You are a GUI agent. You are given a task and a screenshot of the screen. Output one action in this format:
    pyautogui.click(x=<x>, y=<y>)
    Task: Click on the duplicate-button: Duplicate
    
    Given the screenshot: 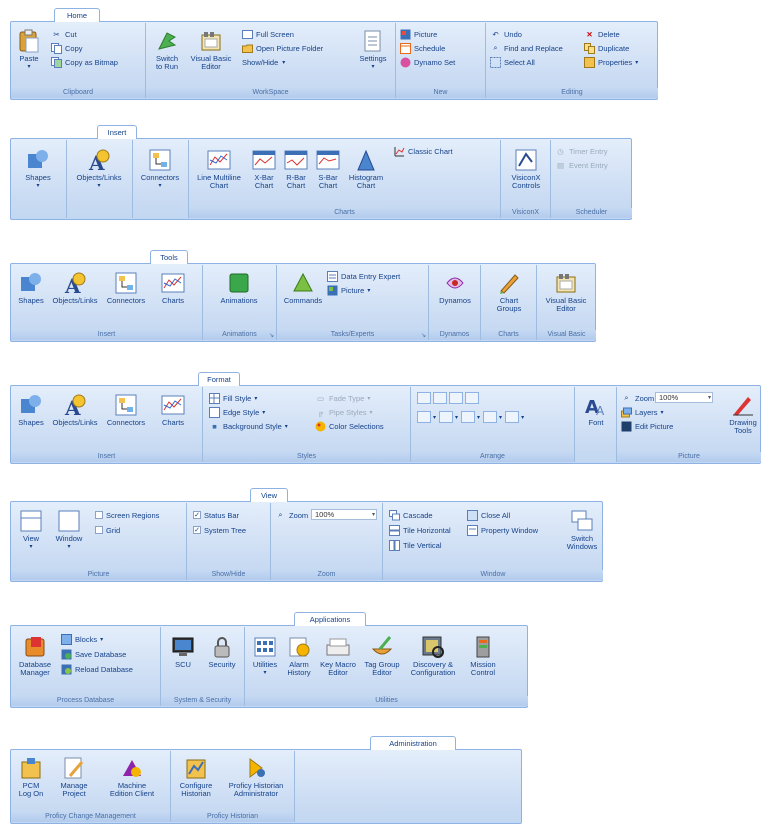 What is the action you would take?
    pyautogui.click(x=606, y=48)
    